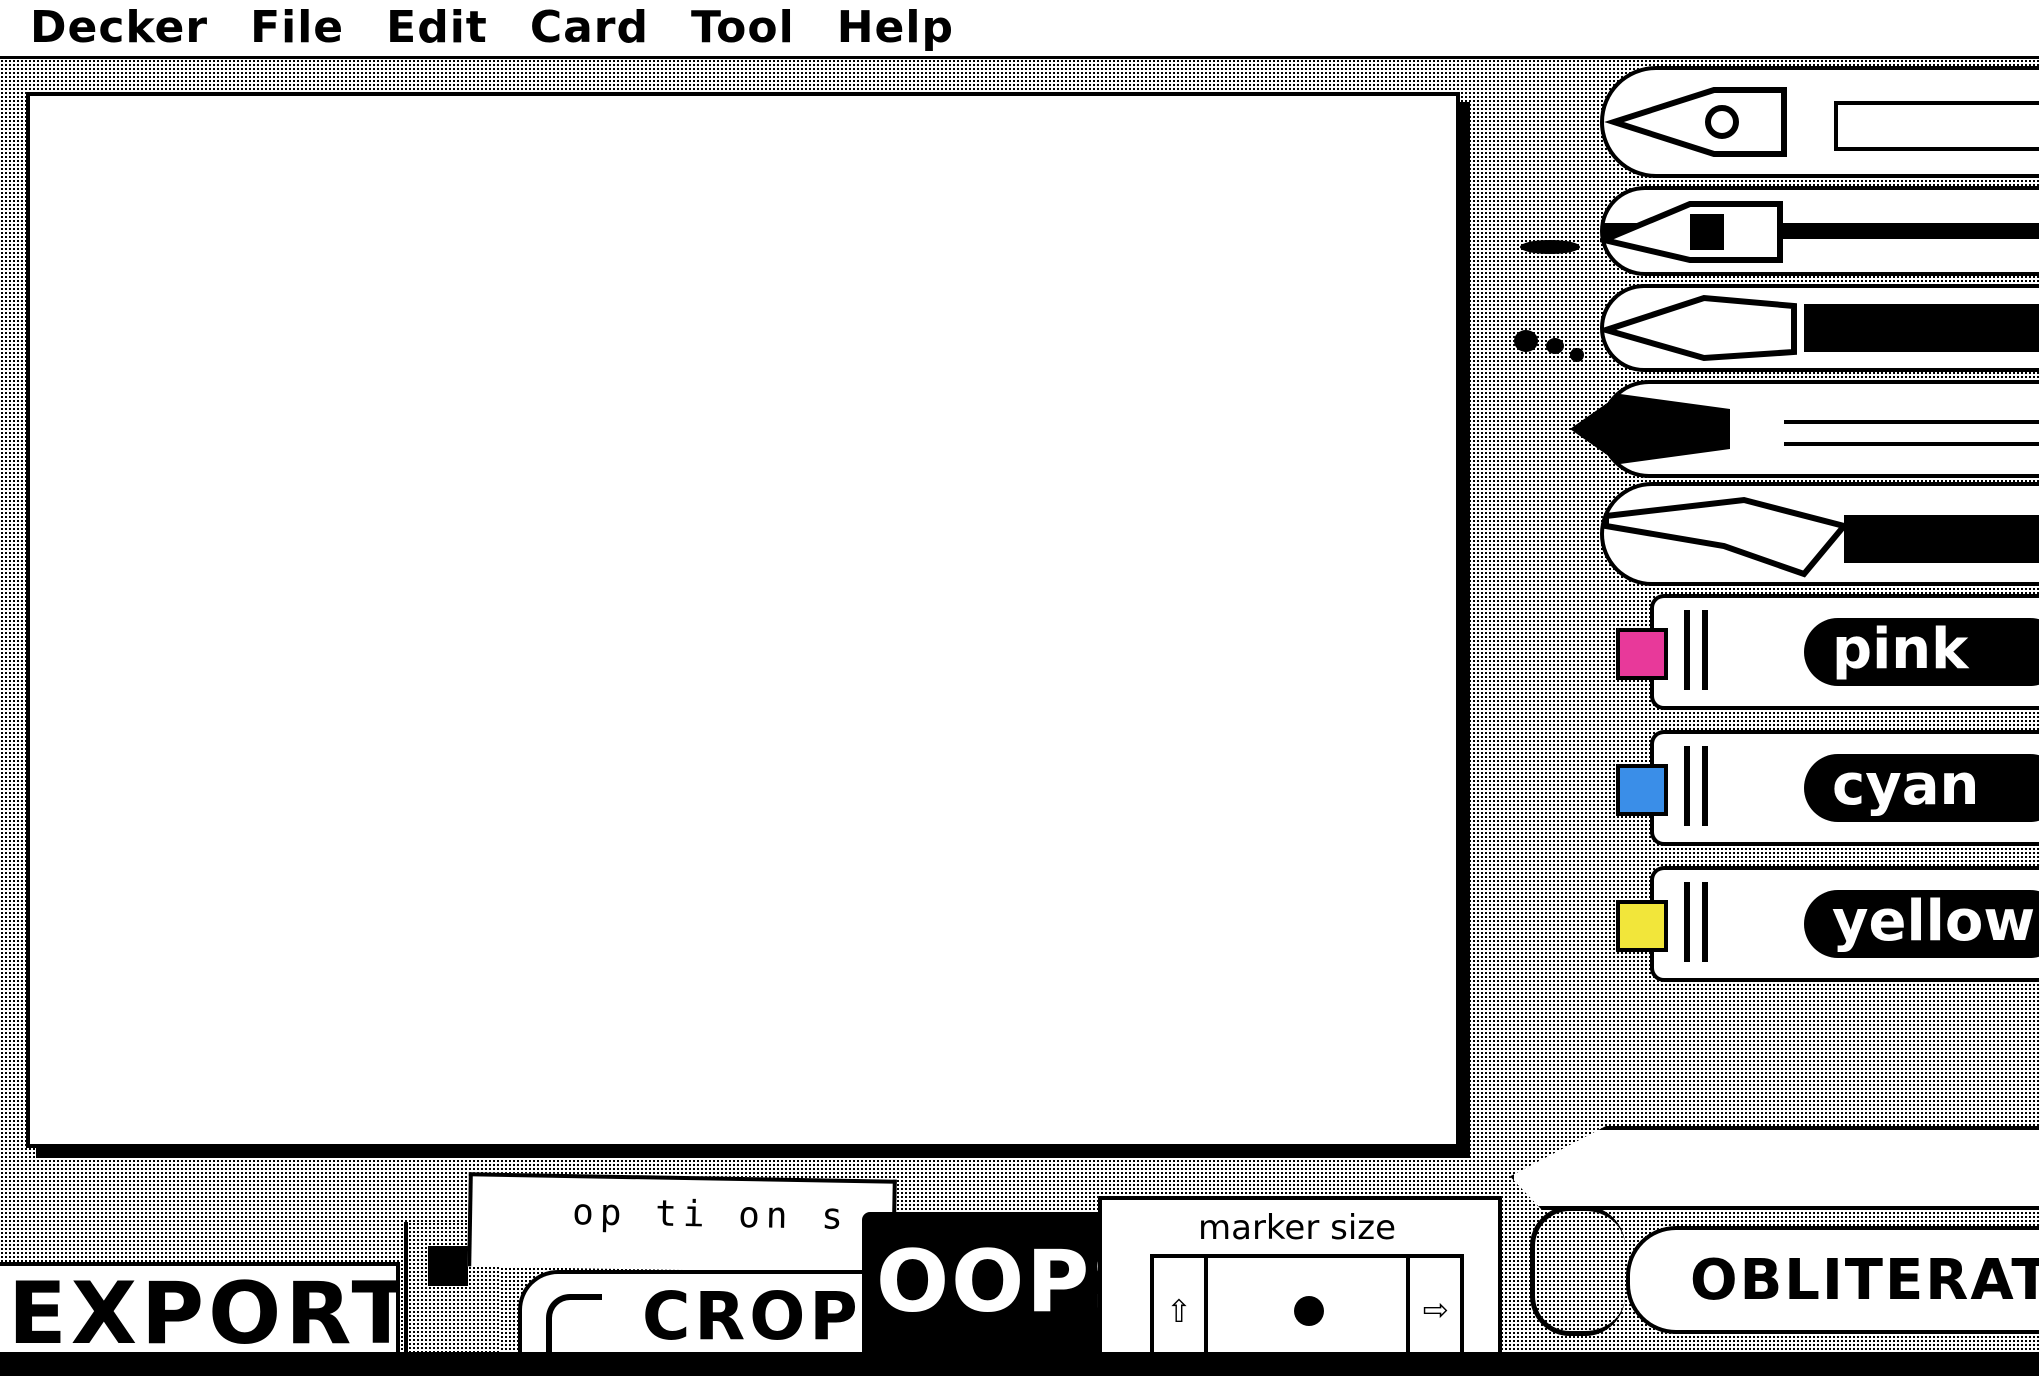  What do you see at coordinates (1297, 1228) in the screenshot?
I see `marker-size-label: marker size` at bounding box center [1297, 1228].